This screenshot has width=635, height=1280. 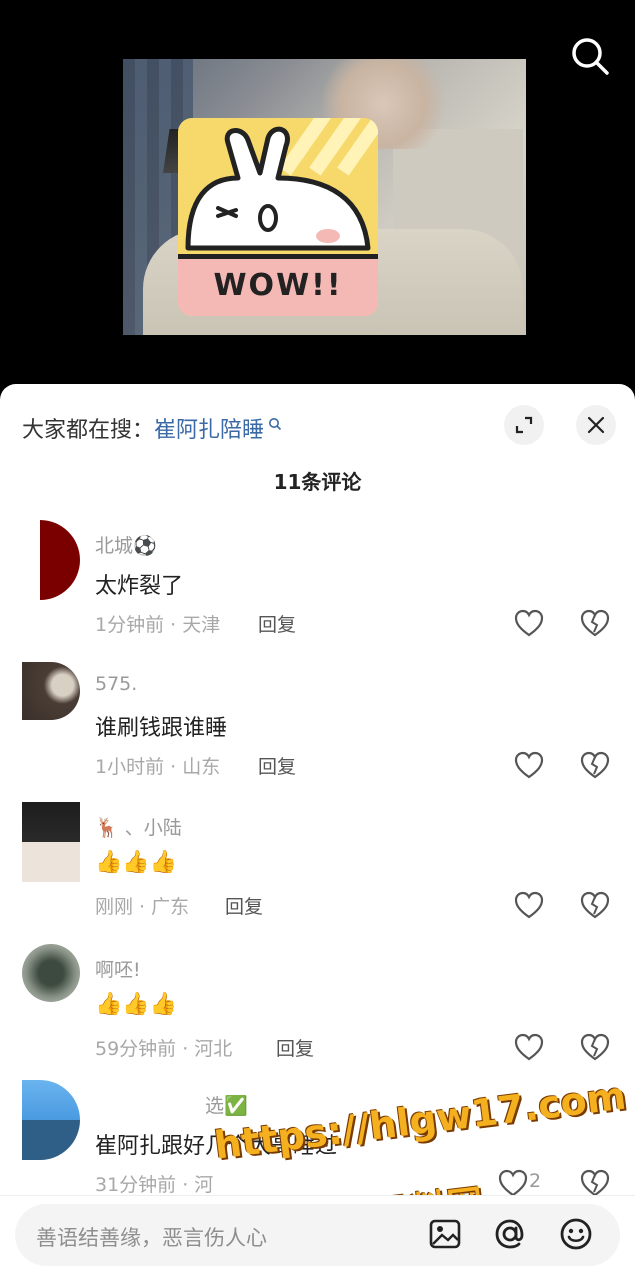 What do you see at coordinates (161, 728) in the screenshot?
I see `comment-text: 谁刷钱跟谁睡` at bounding box center [161, 728].